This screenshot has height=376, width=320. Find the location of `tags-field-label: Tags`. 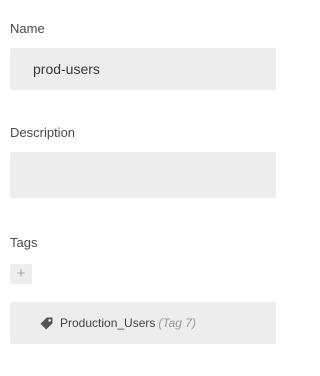

tags-field-label: Tags is located at coordinates (24, 242).